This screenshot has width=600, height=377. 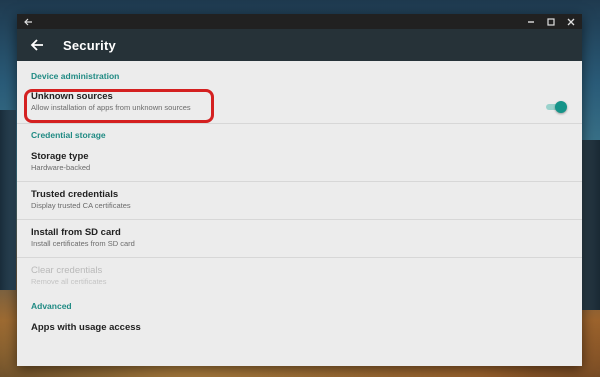 What do you see at coordinates (561, 107) in the screenshot?
I see `toggle-thumb` at bounding box center [561, 107].